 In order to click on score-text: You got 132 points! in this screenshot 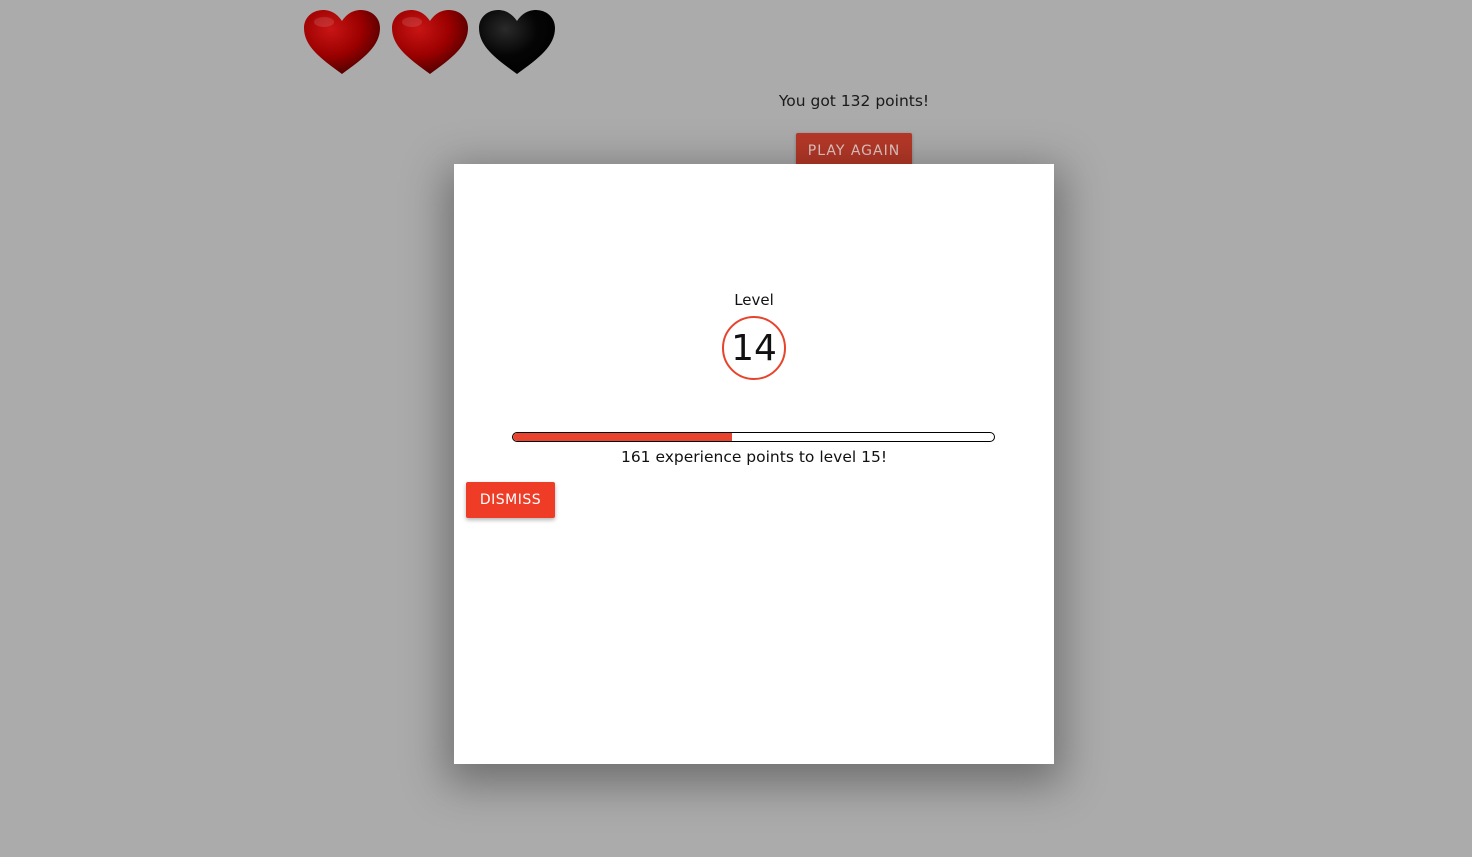, I will do `click(854, 101)`.